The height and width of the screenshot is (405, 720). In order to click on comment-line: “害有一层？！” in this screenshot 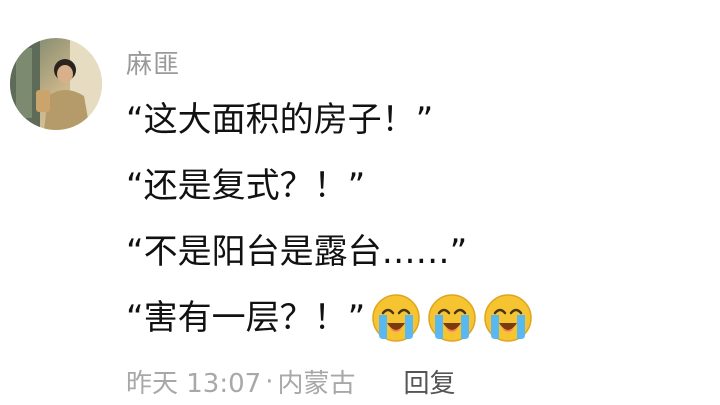, I will do `click(416, 318)`.